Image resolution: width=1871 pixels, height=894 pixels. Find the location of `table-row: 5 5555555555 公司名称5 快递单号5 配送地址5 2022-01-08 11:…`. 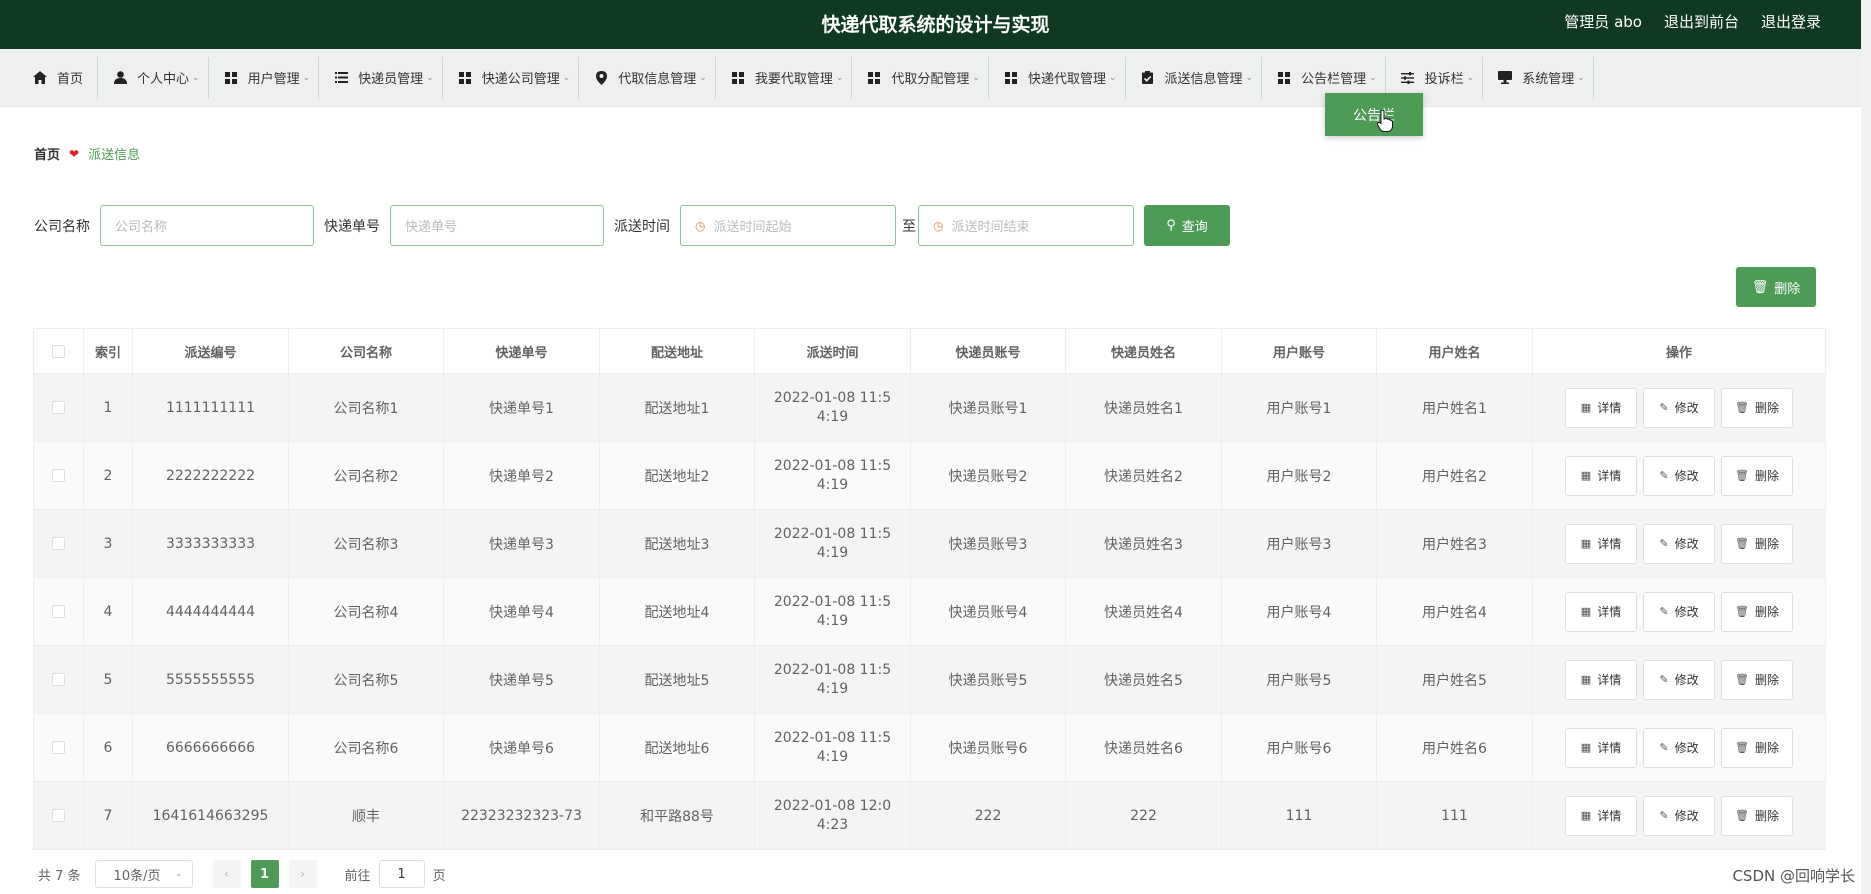

table-row: 5 5555555555 公司名称5 快递单号5 配送地址5 2022-01-08 11:… is located at coordinates (929, 679).